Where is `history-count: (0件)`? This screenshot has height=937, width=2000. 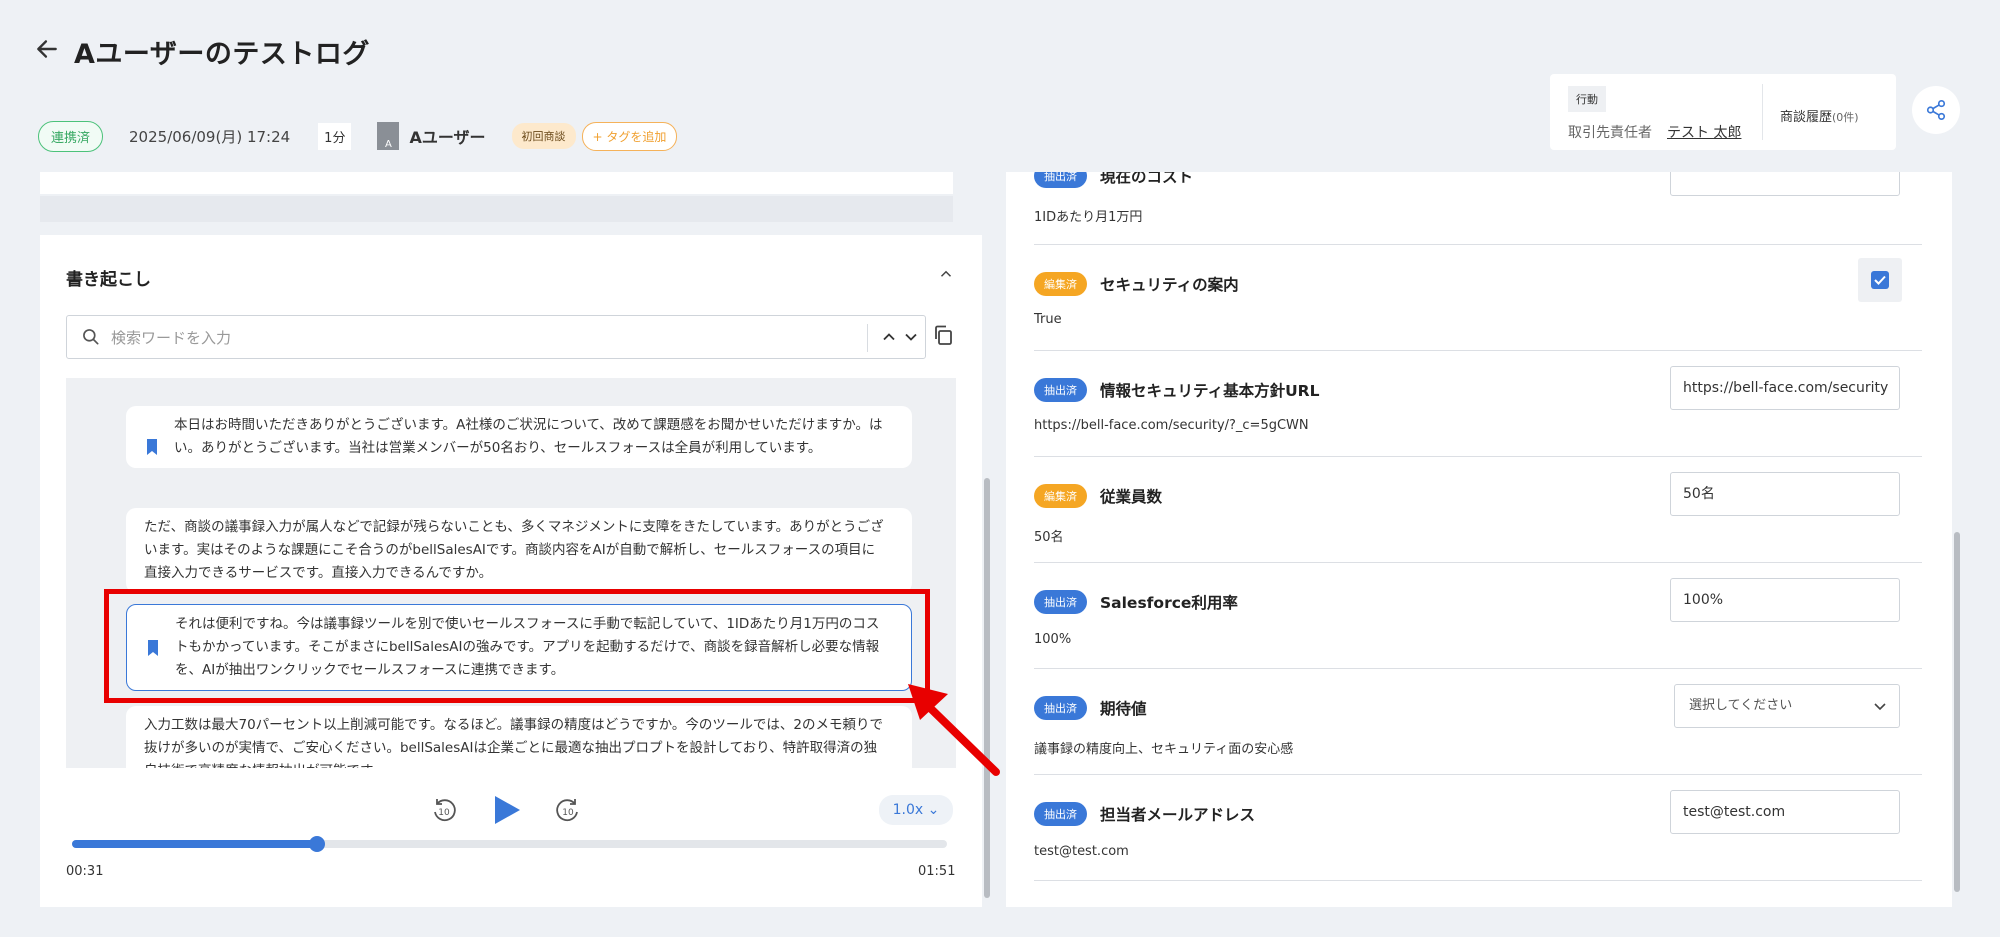 history-count: (0件) is located at coordinates (1845, 117).